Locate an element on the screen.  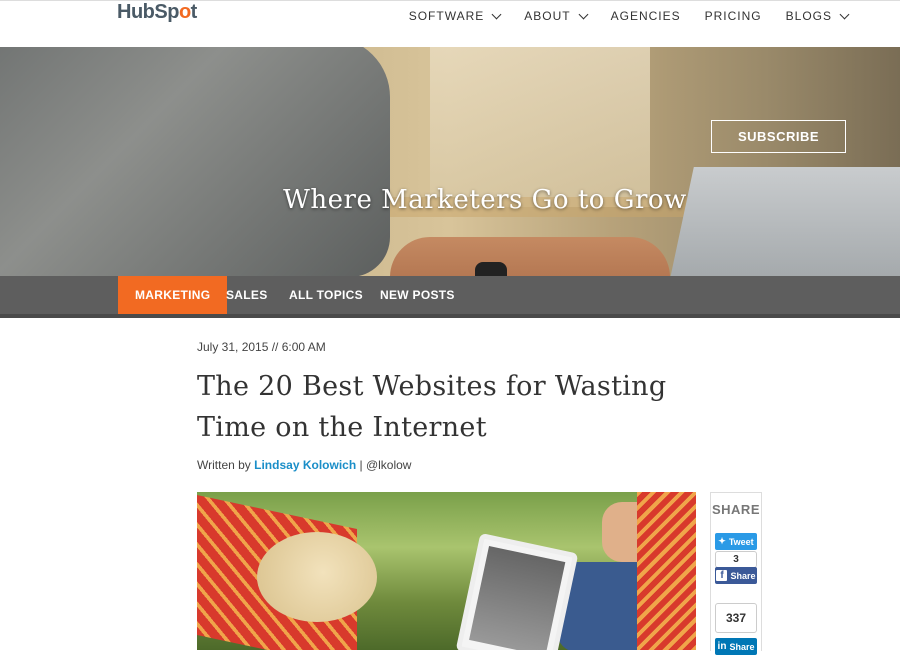
hero-background-window is located at coordinates (540, 127).